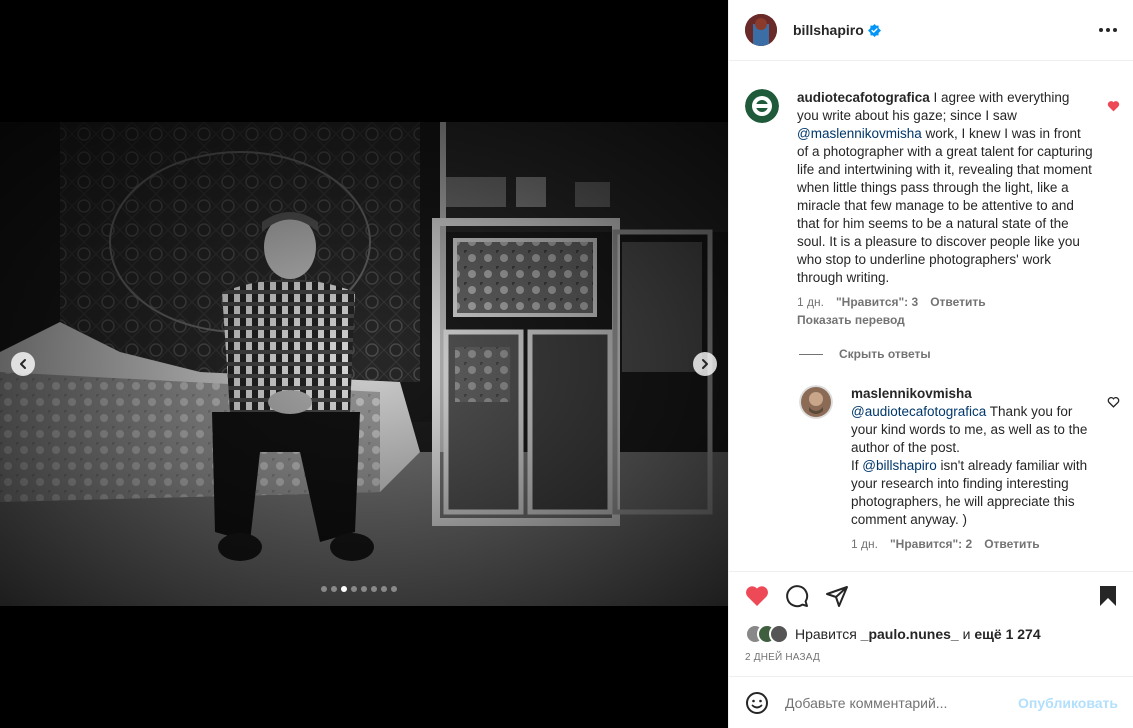 The width and height of the screenshot is (1133, 728). What do you see at coordinates (877, 302) in the screenshot?
I see `comment-likes-count: "Нравится": 3` at bounding box center [877, 302].